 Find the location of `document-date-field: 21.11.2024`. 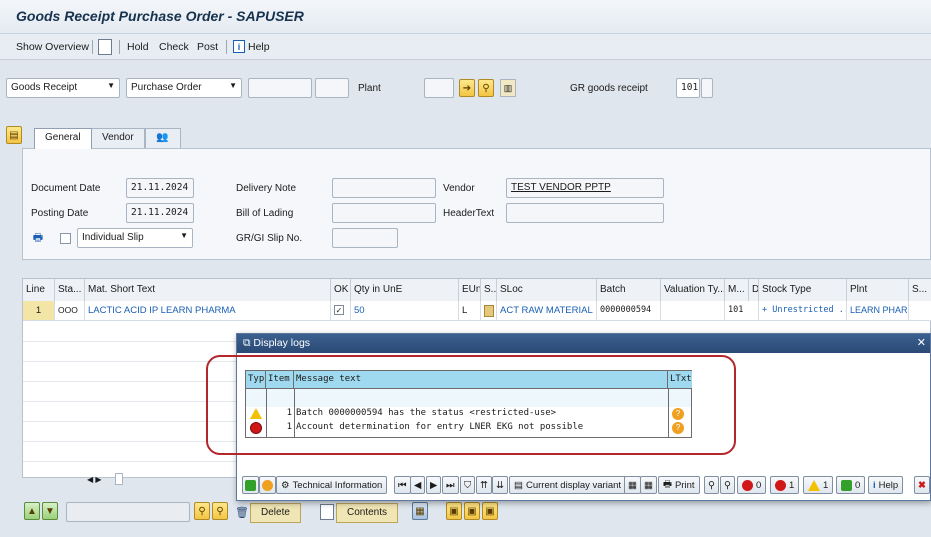

document-date-field: 21.11.2024 is located at coordinates (160, 188).